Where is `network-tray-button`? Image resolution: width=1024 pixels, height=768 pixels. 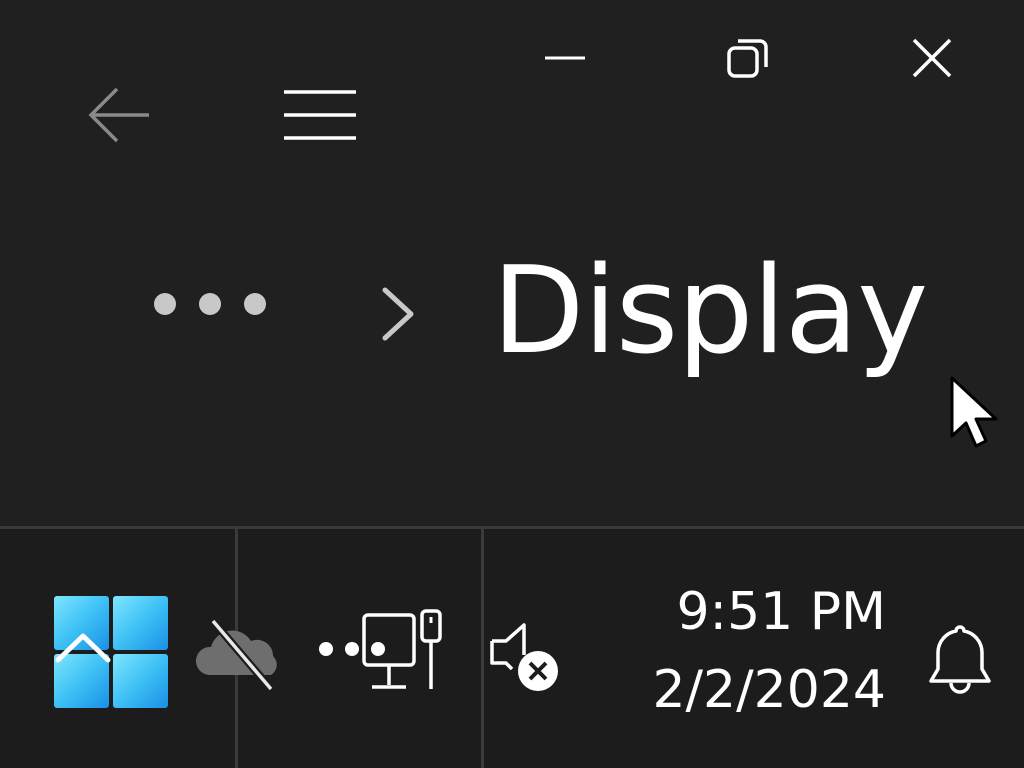
network-tray-button is located at coordinates (381, 652).